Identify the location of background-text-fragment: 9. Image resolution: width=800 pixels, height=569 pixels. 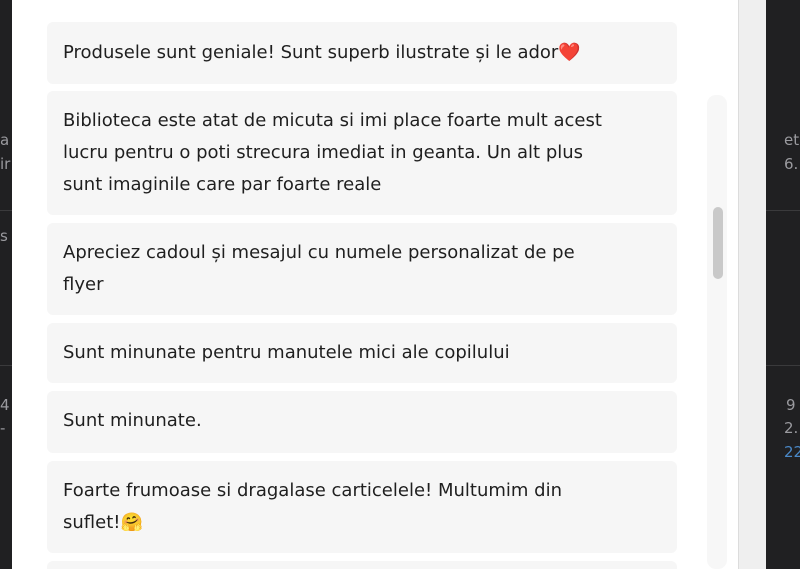
(791, 405).